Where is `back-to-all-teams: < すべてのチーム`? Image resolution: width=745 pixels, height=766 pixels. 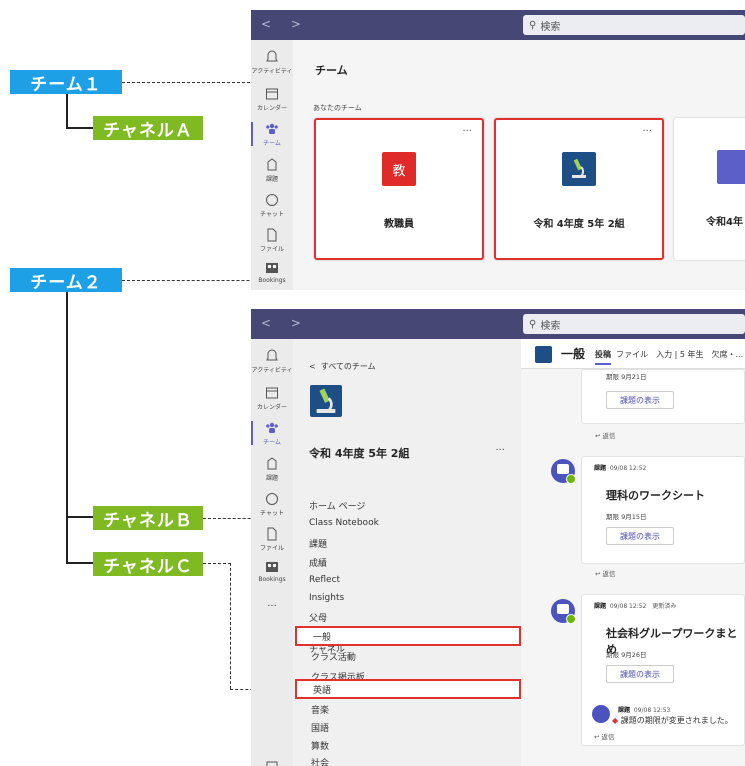
back-to-all-teams: < すべてのチーム is located at coordinates (342, 366).